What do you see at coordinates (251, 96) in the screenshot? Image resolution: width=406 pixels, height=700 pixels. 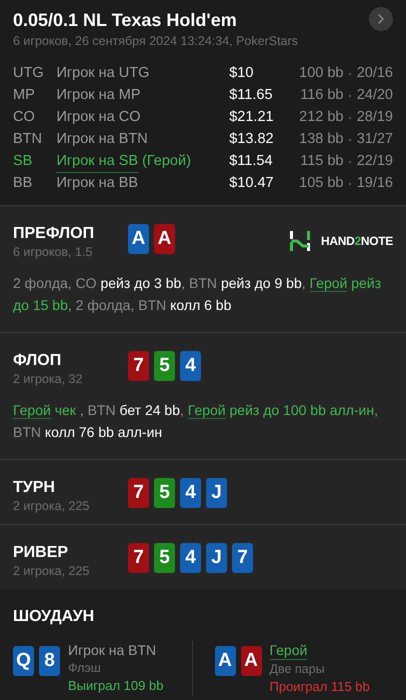 I see `stack-amount: $11.65` at bounding box center [251, 96].